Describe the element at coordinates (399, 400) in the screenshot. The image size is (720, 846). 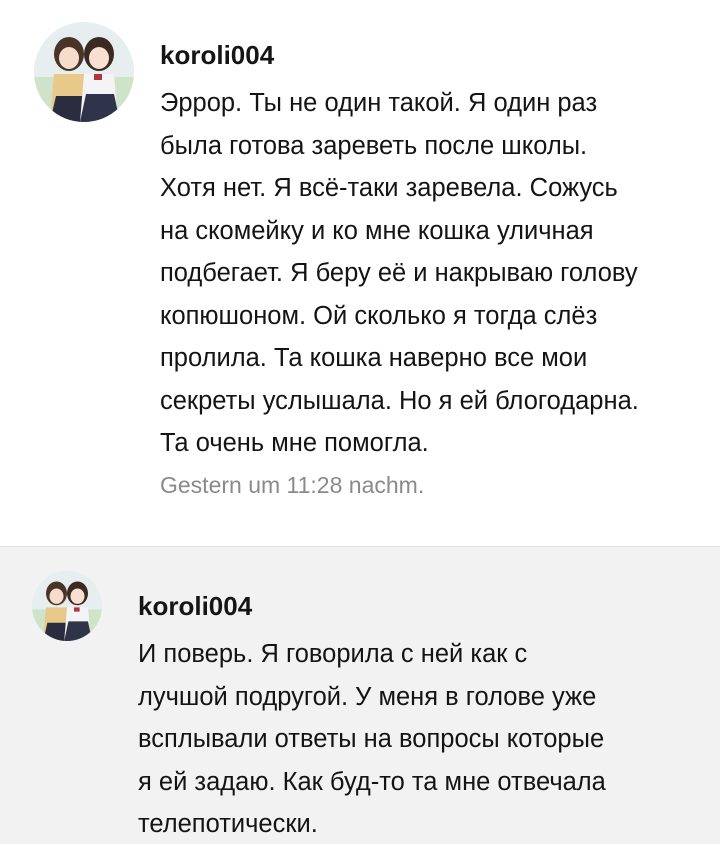
I see `comment-line: секреты услышала. Но я ей блогодарна.` at that location.